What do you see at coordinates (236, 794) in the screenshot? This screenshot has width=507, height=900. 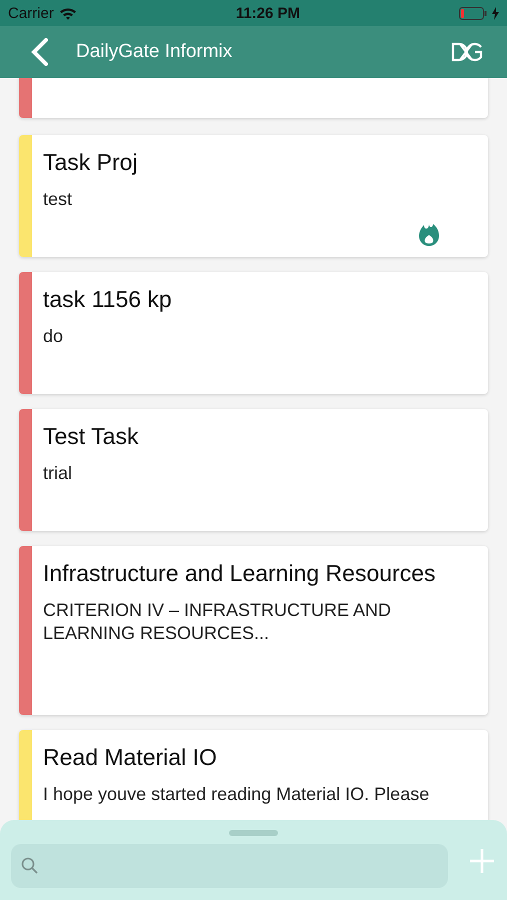 I see `task-description: I hope youve started reading Material IO. Please` at bounding box center [236, 794].